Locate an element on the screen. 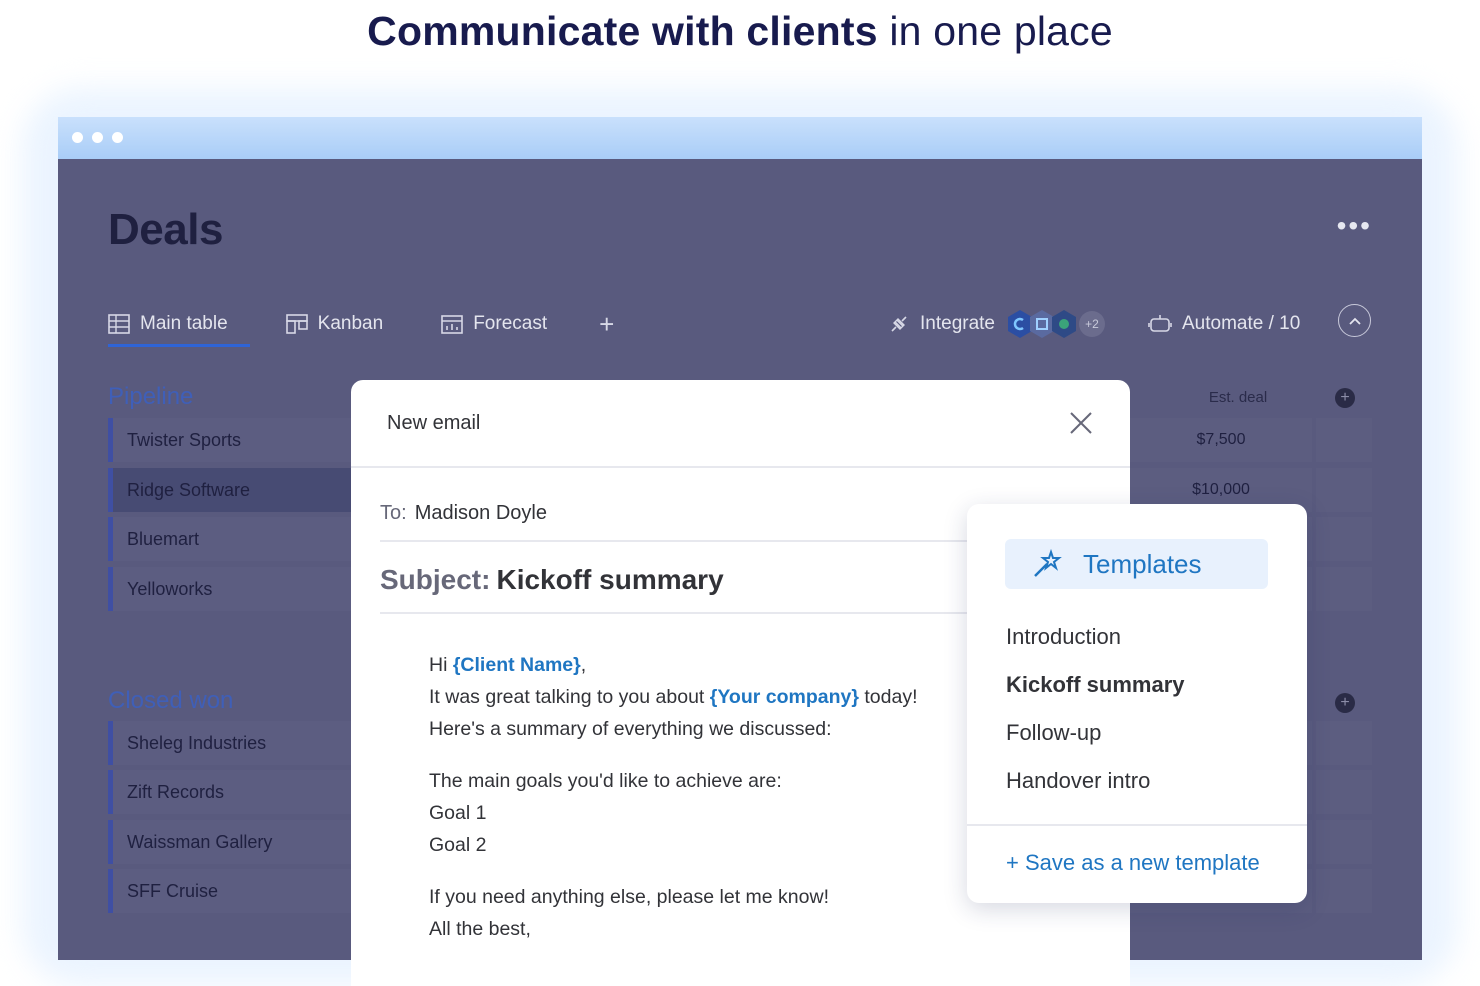 The image size is (1480, 986). body-line: Goal 2 is located at coordinates (458, 845).